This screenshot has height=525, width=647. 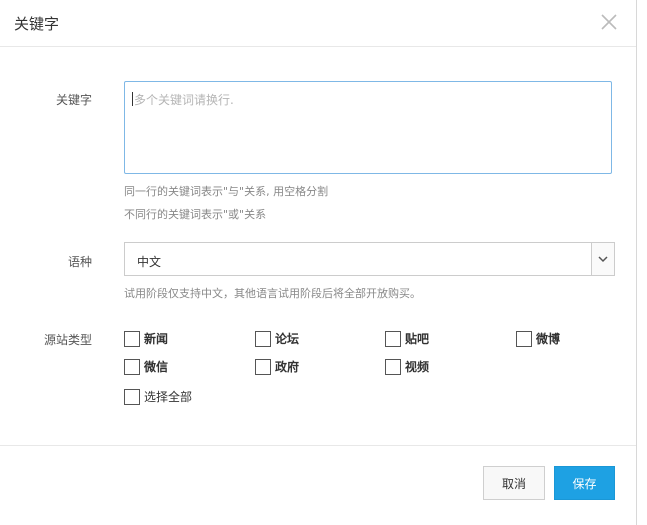 What do you see at coordinates (149, 262) in the screenshot?
I see `language-selected-value: 中文` at bounding box center [149, 262].